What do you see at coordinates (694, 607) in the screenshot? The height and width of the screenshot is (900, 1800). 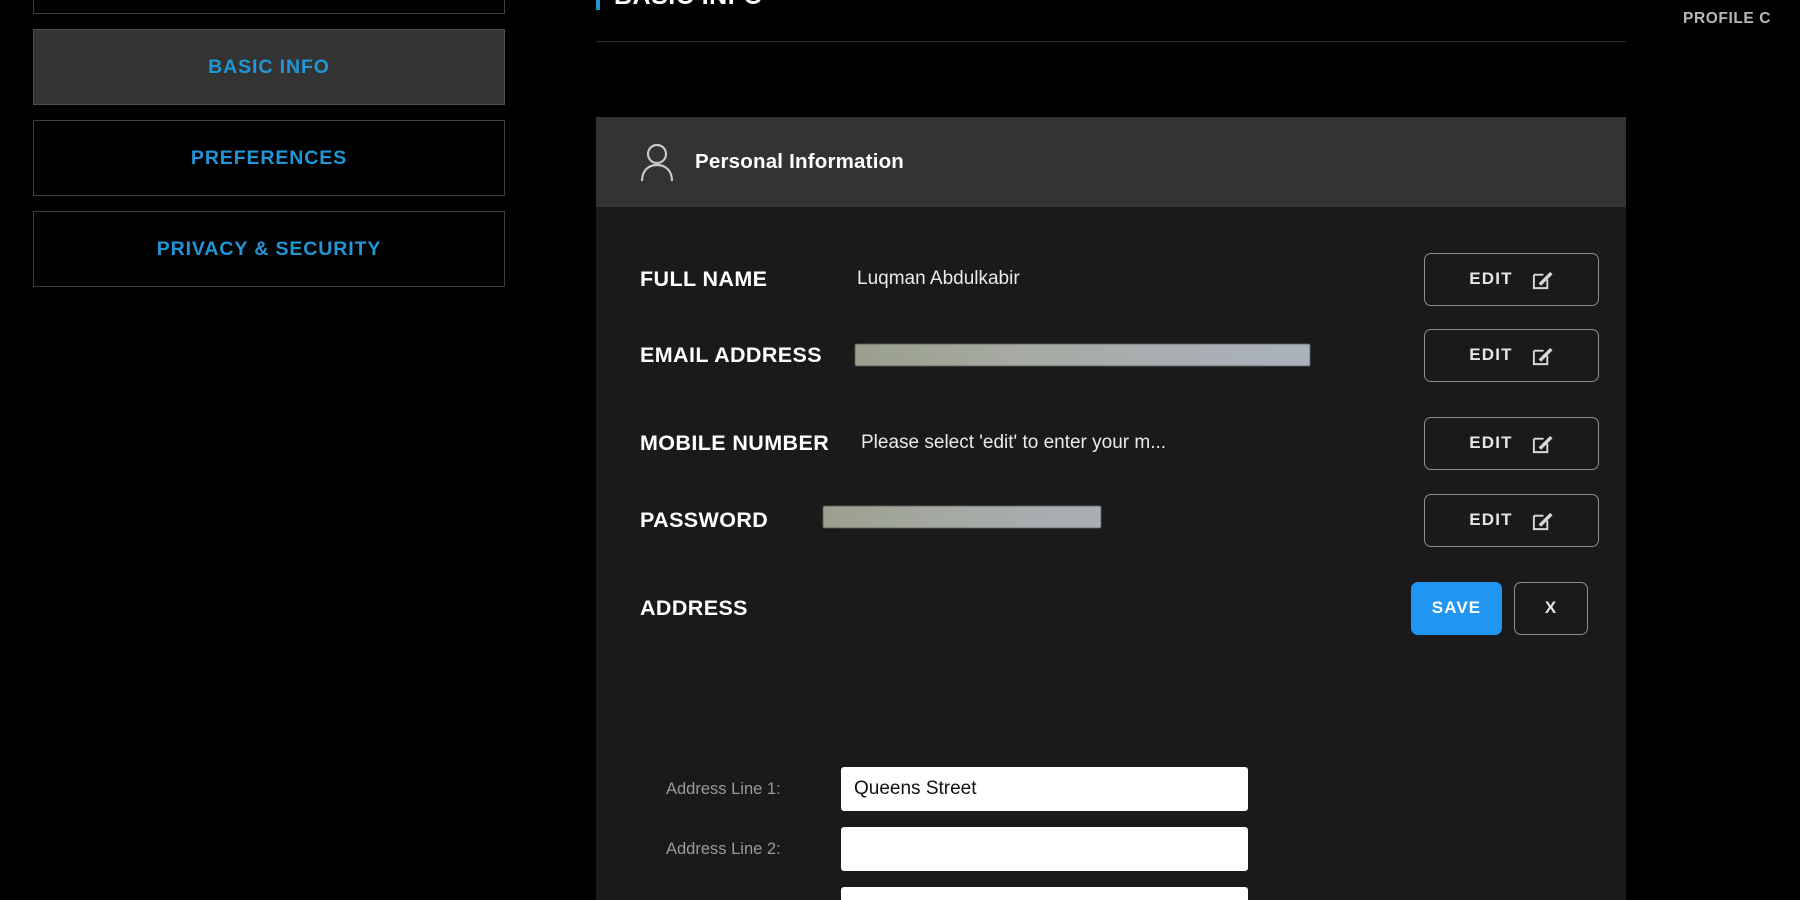 I see `field-label: ADDRESS` at bounding box center [694, 607].